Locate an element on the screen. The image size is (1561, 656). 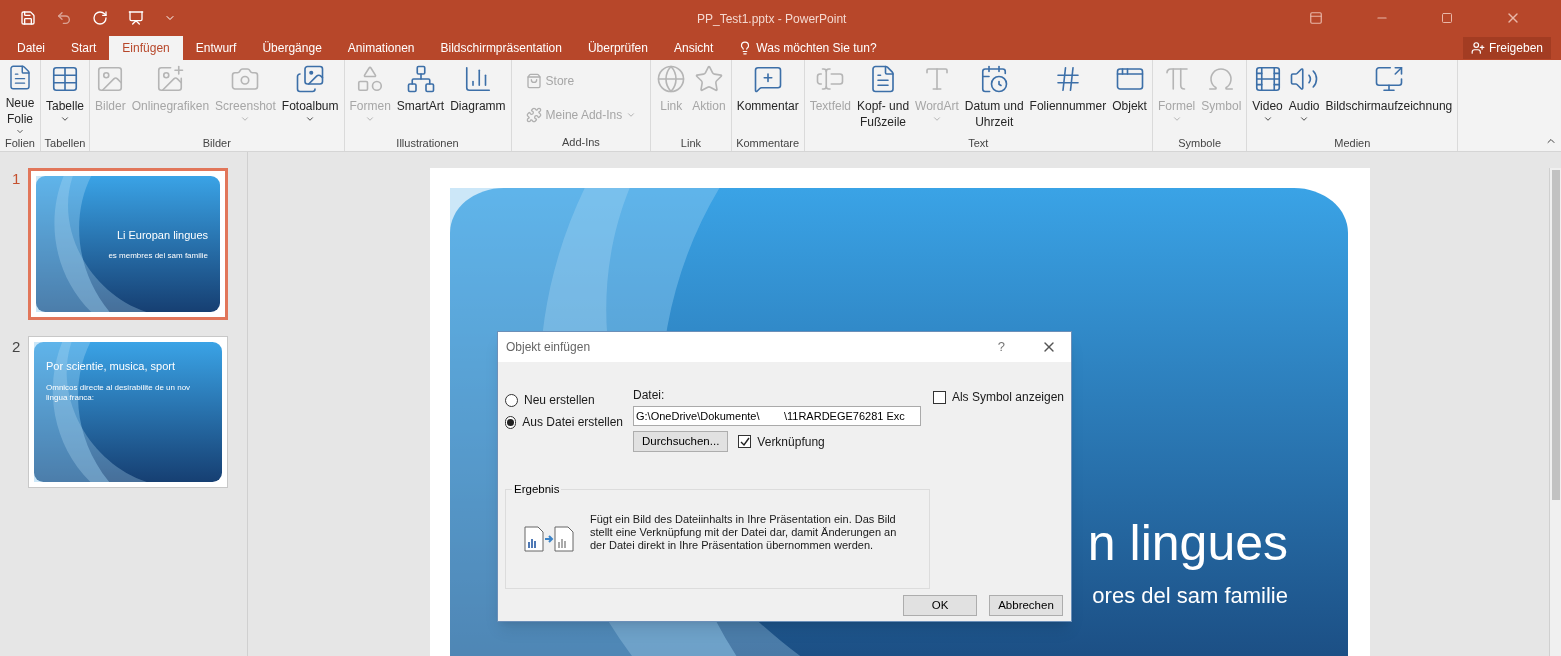
ribbon-button: Bildschirmaufzeichnung is located at coordinates (1389, 98).